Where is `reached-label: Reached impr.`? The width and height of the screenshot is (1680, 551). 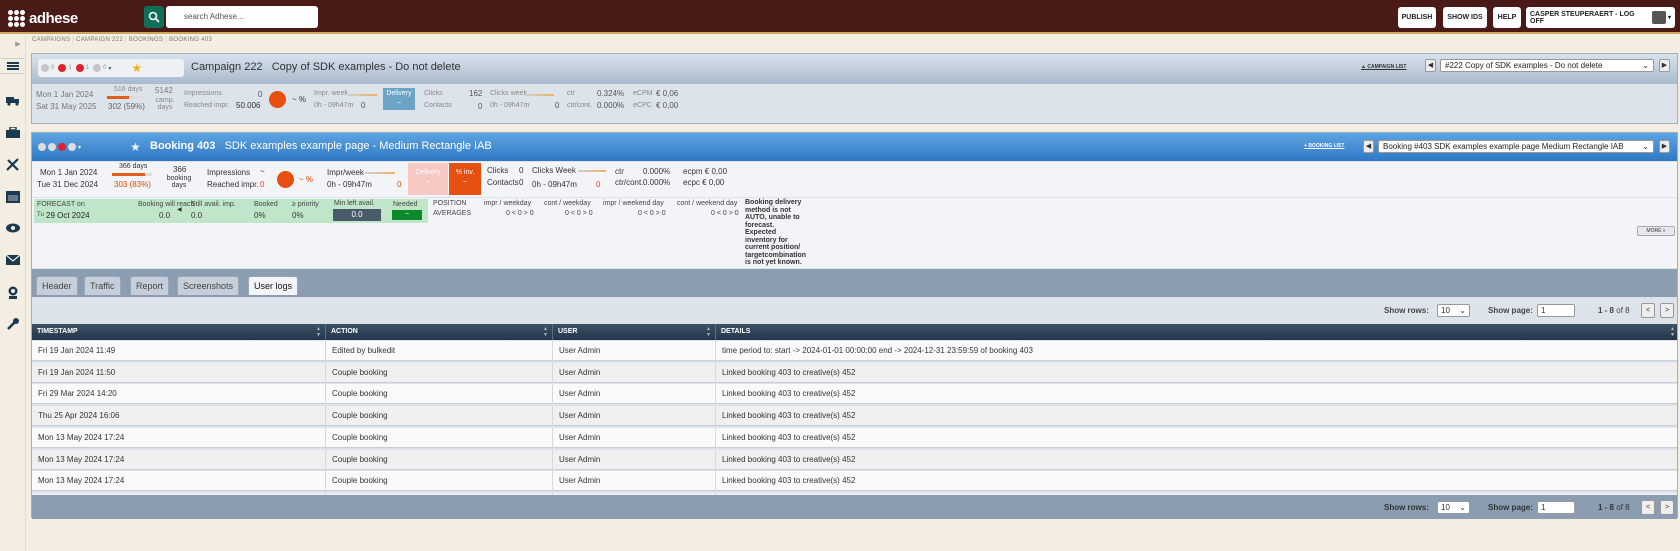
reached-label: Reached impr. is located at coordinates (207, 105).